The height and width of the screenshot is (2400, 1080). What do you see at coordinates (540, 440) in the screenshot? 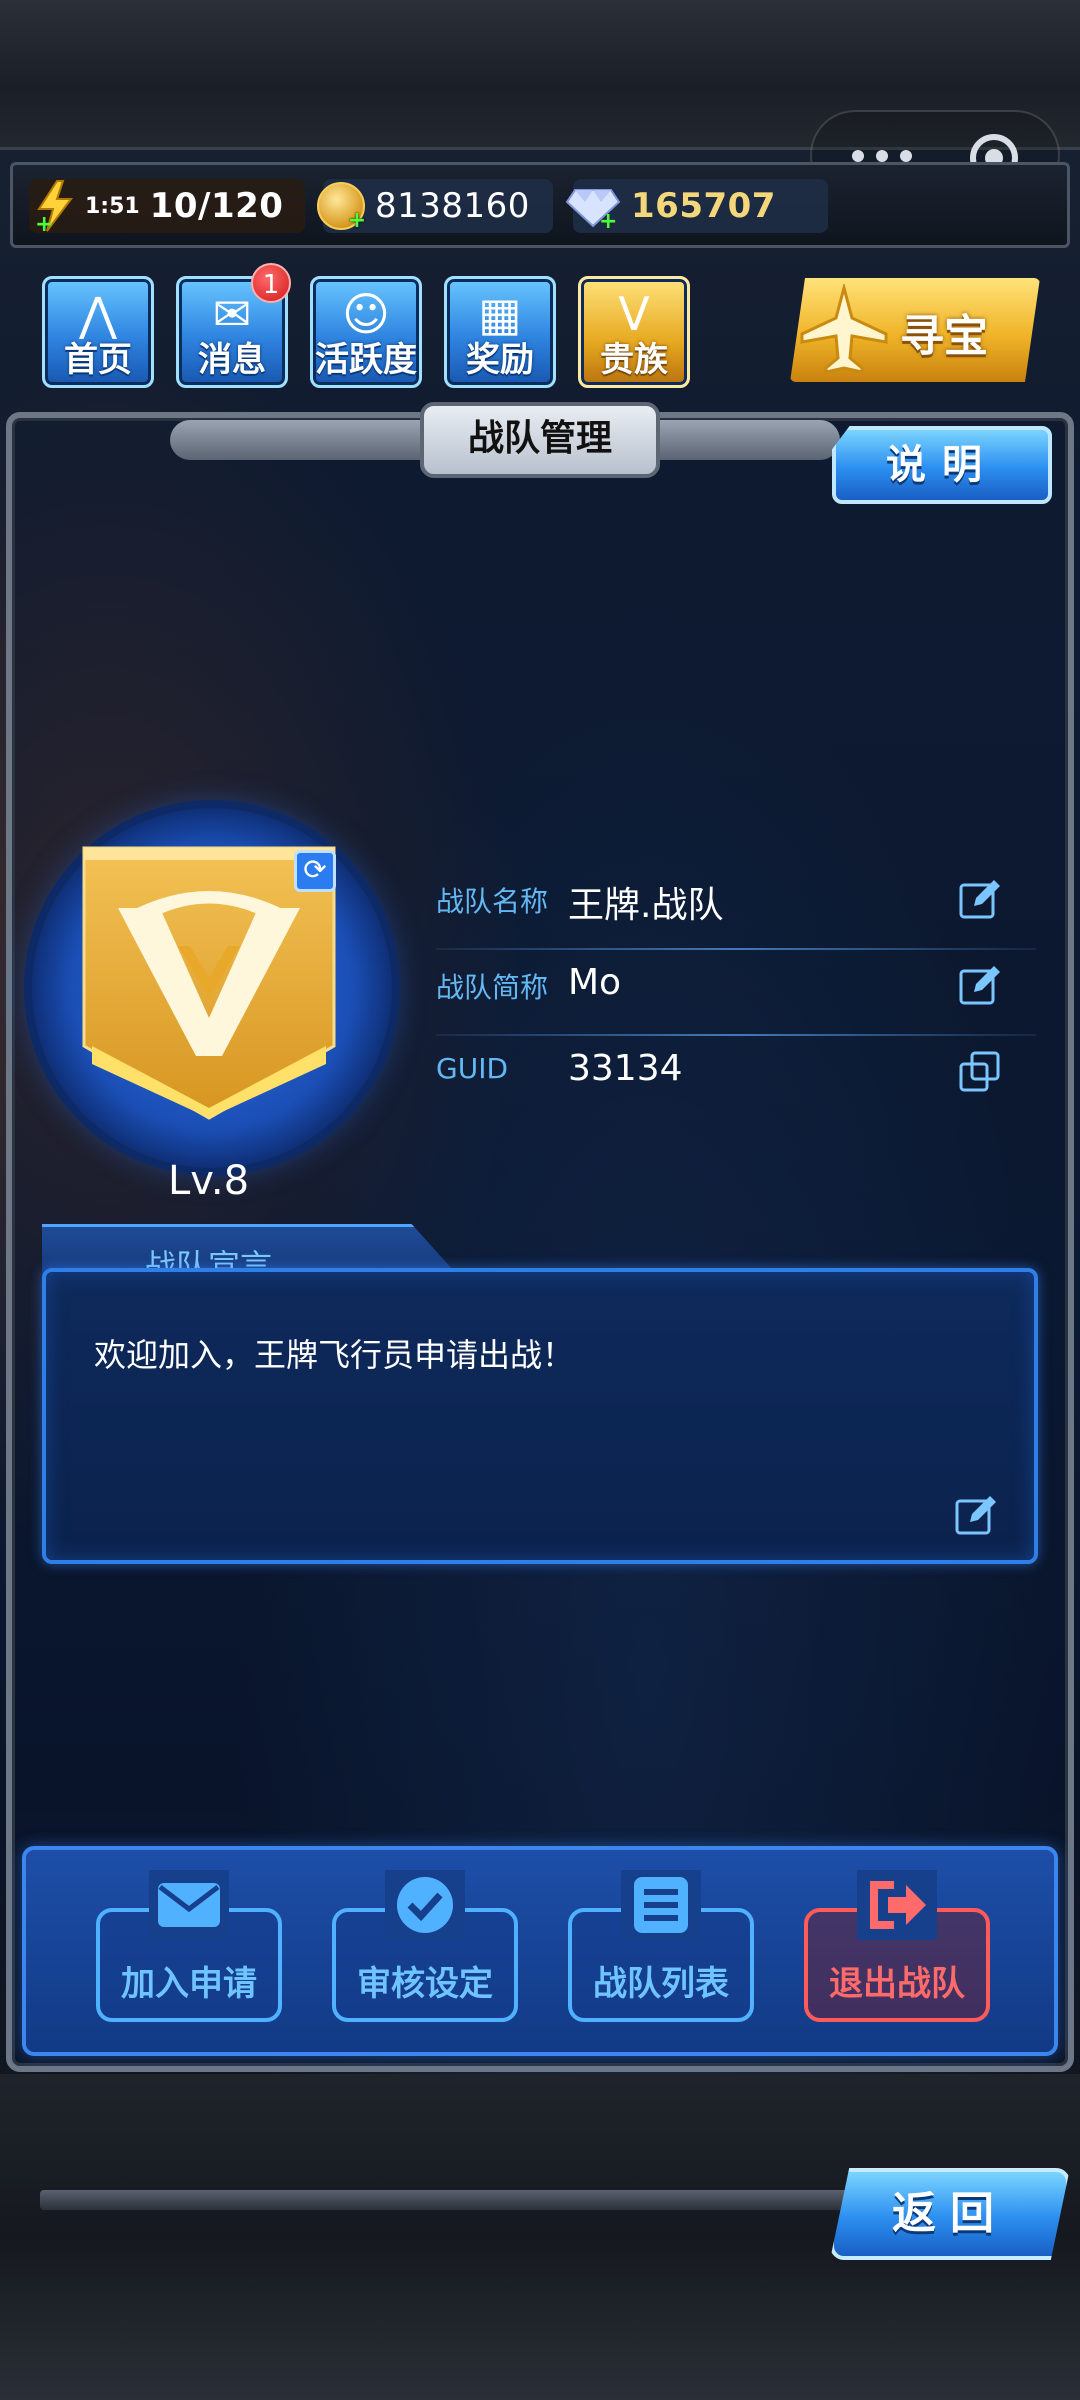
I see `panel-title: 战队管理` at bounding box center [540, 440].